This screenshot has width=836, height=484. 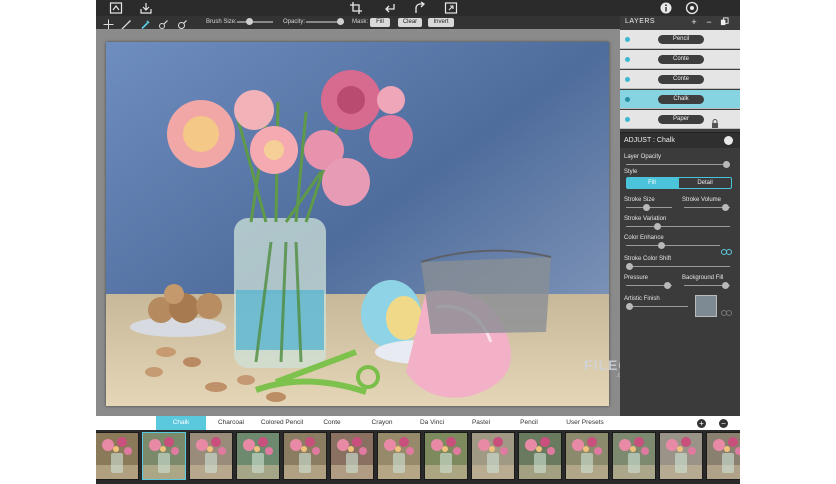 I want to click on redo-icon, so click(x=420, y=8).